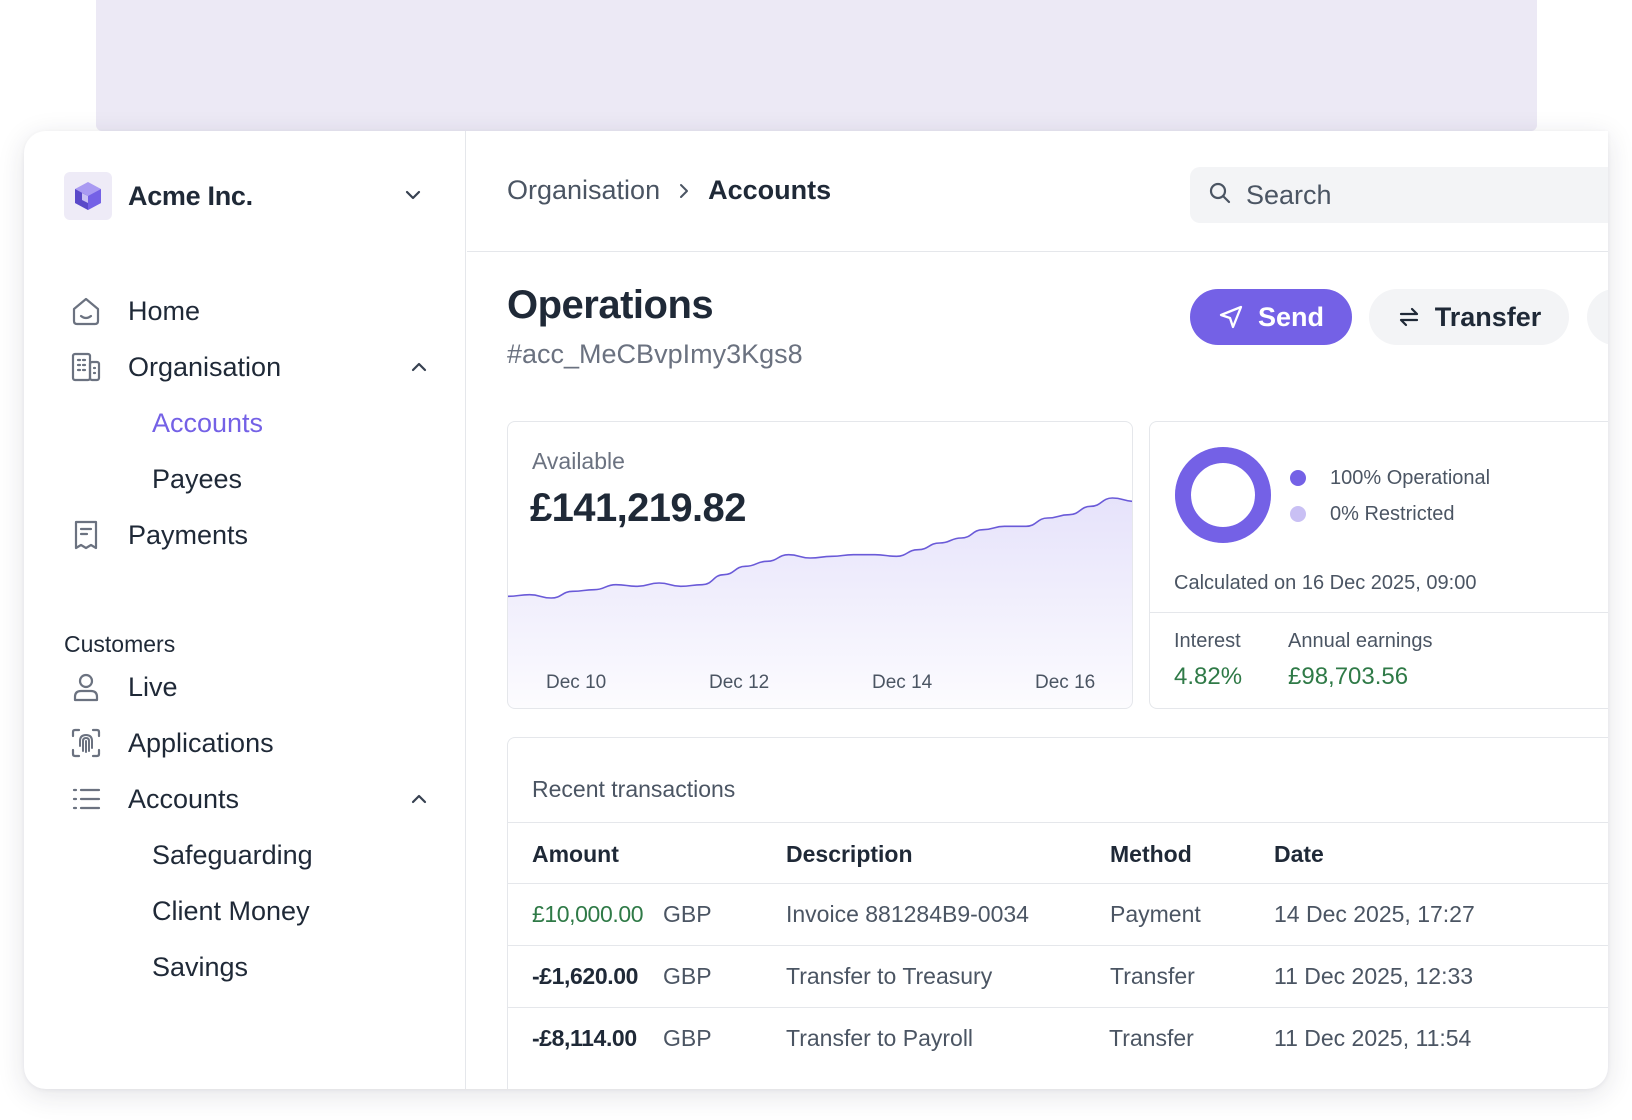 The image size is (1632, 1120). I want to click on send-icon, so click(1231, 317).